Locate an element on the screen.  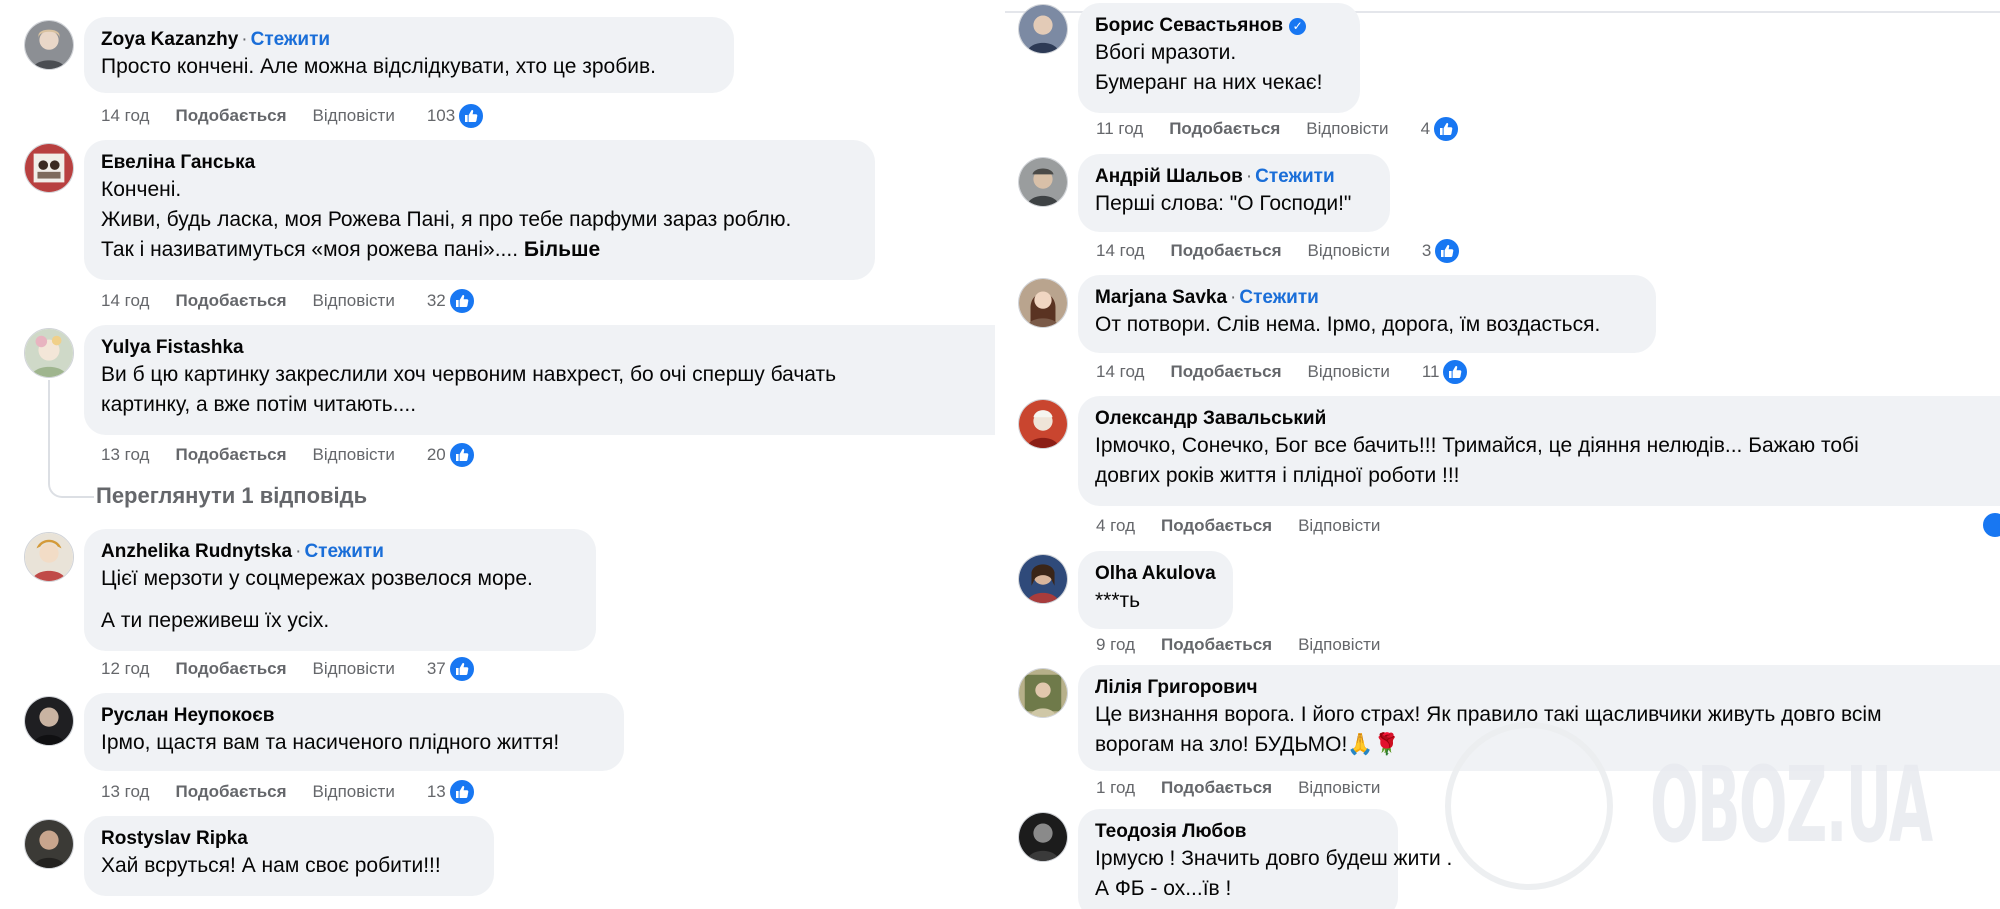
view-replies-link: Переглянути 1 відповідь is located at coordinates (231, 496).